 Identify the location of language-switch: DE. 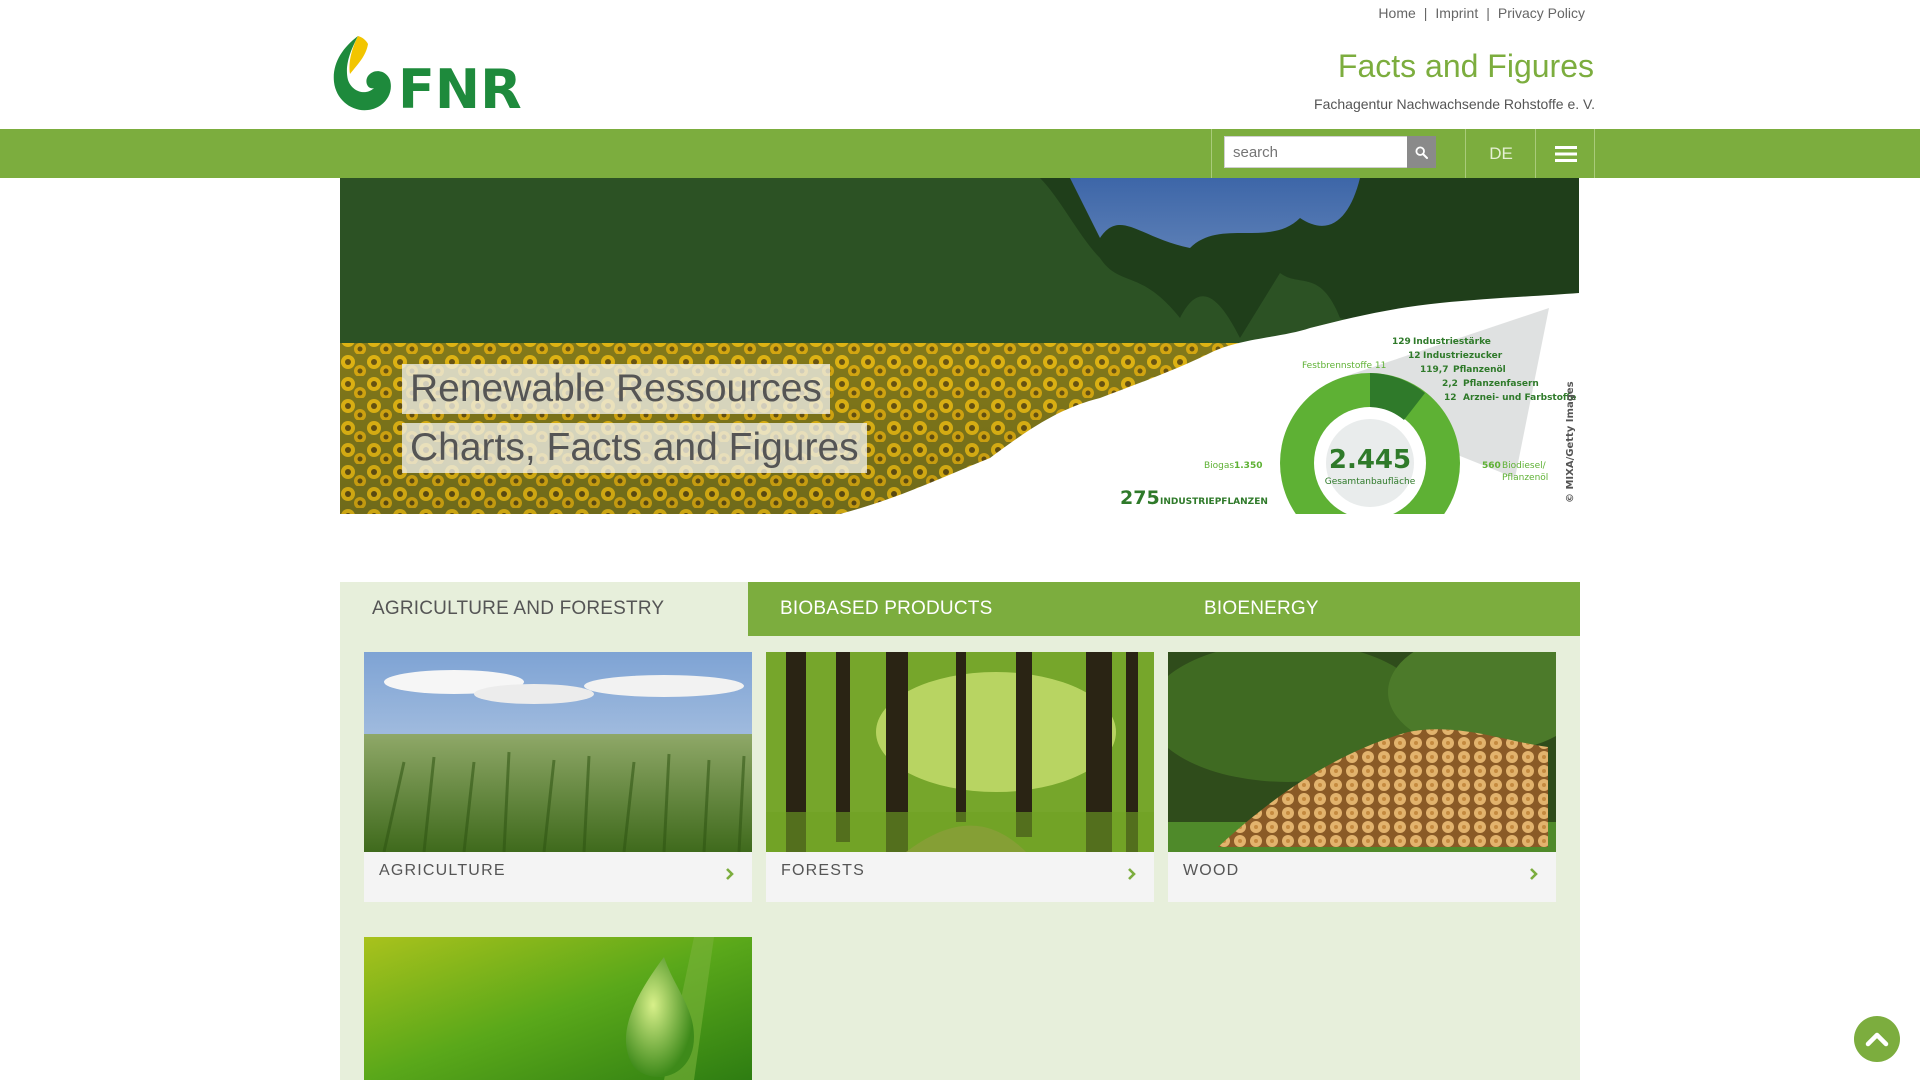
(1501, 153).